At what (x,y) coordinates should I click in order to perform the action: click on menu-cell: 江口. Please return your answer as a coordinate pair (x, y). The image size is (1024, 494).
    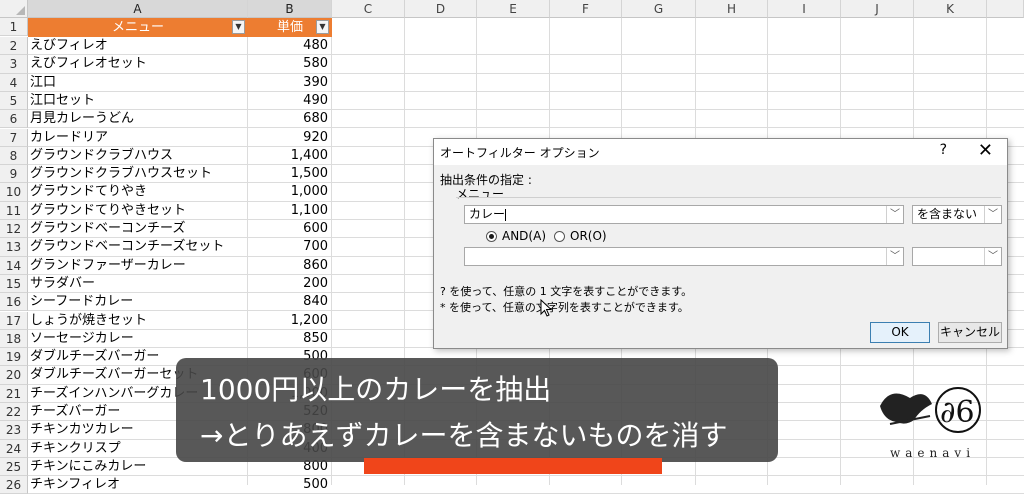
    Looking at the image, I should click on (150, 83).